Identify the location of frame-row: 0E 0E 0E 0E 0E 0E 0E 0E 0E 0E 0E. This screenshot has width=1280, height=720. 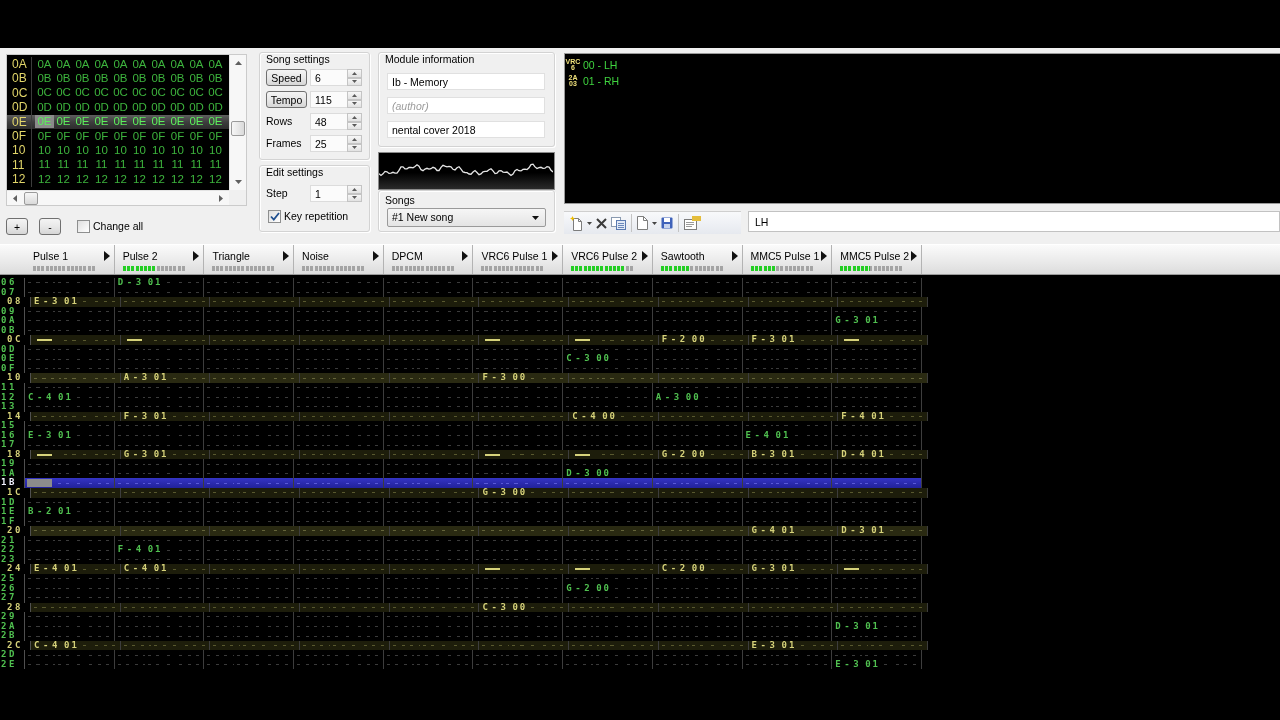
(118, 121).